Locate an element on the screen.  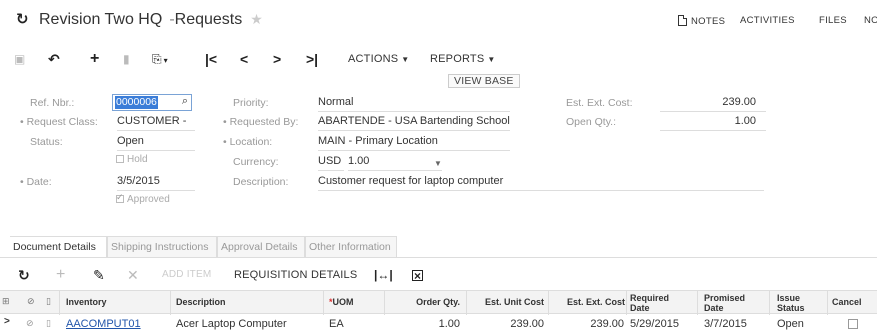
save-icon: ▣ is located at coordinates (19, 59).